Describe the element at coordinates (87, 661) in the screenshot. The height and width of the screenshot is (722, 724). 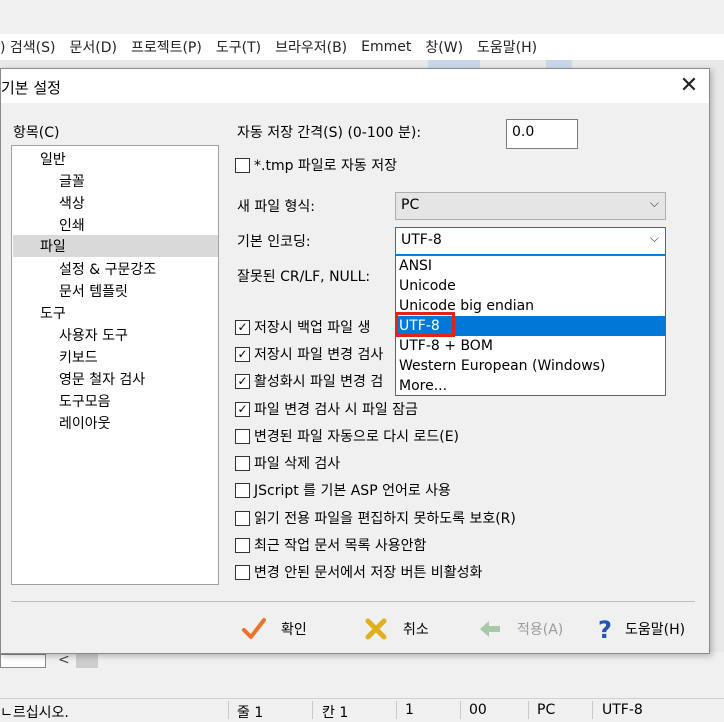
I see `scroll-thumb` at that location.